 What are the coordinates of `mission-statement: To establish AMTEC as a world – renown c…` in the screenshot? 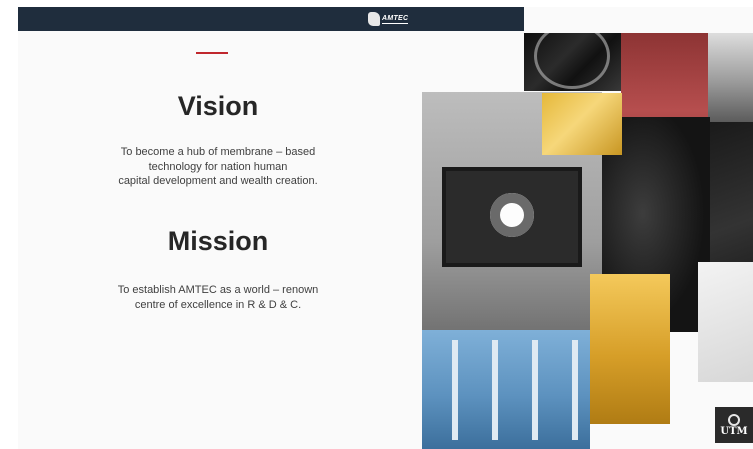 It's located at (218, 297).